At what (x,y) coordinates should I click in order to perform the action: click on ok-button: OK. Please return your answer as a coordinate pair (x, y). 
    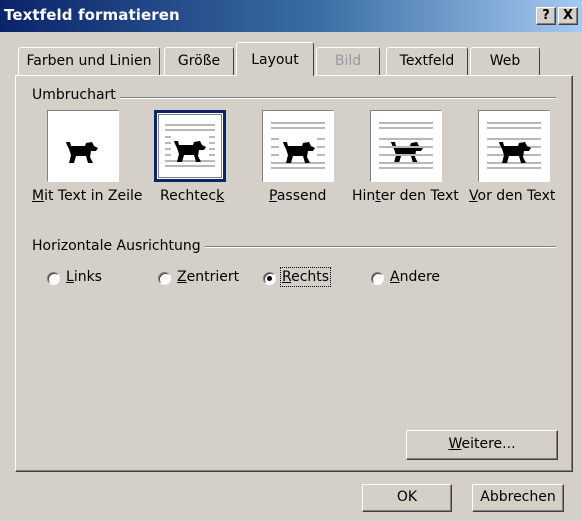
    Looking at the image, I should click on (407, 498).